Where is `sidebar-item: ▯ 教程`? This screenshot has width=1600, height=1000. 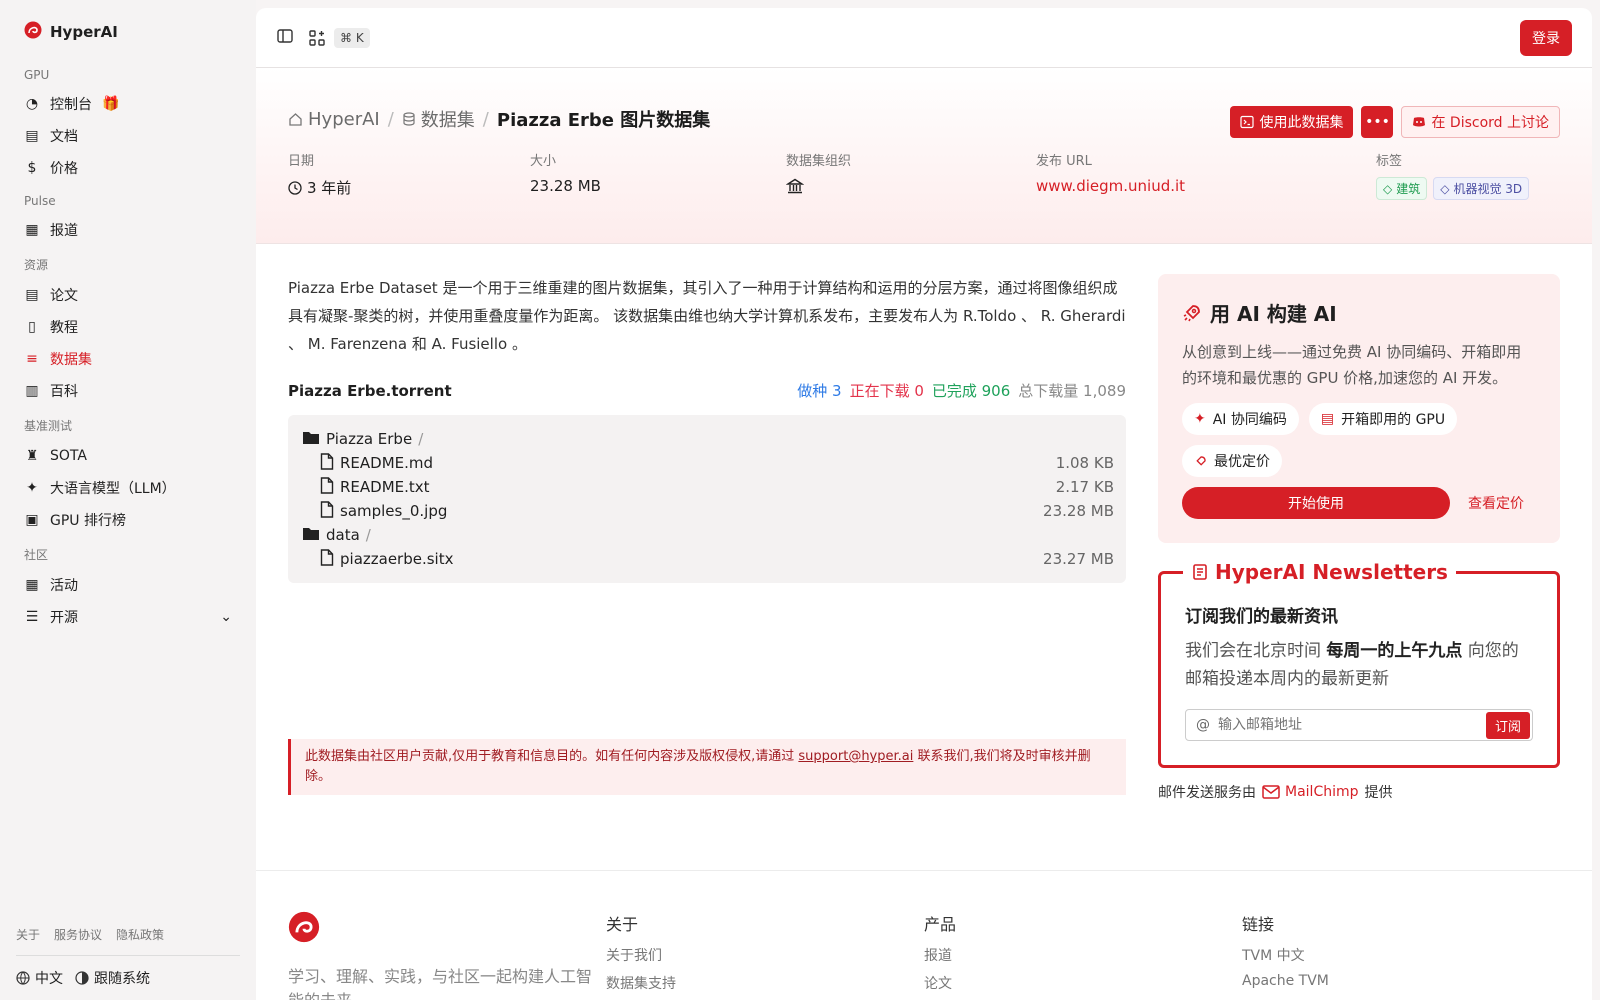
sidebar-item: ▯ 教程 is located at coordinates (128, 327).